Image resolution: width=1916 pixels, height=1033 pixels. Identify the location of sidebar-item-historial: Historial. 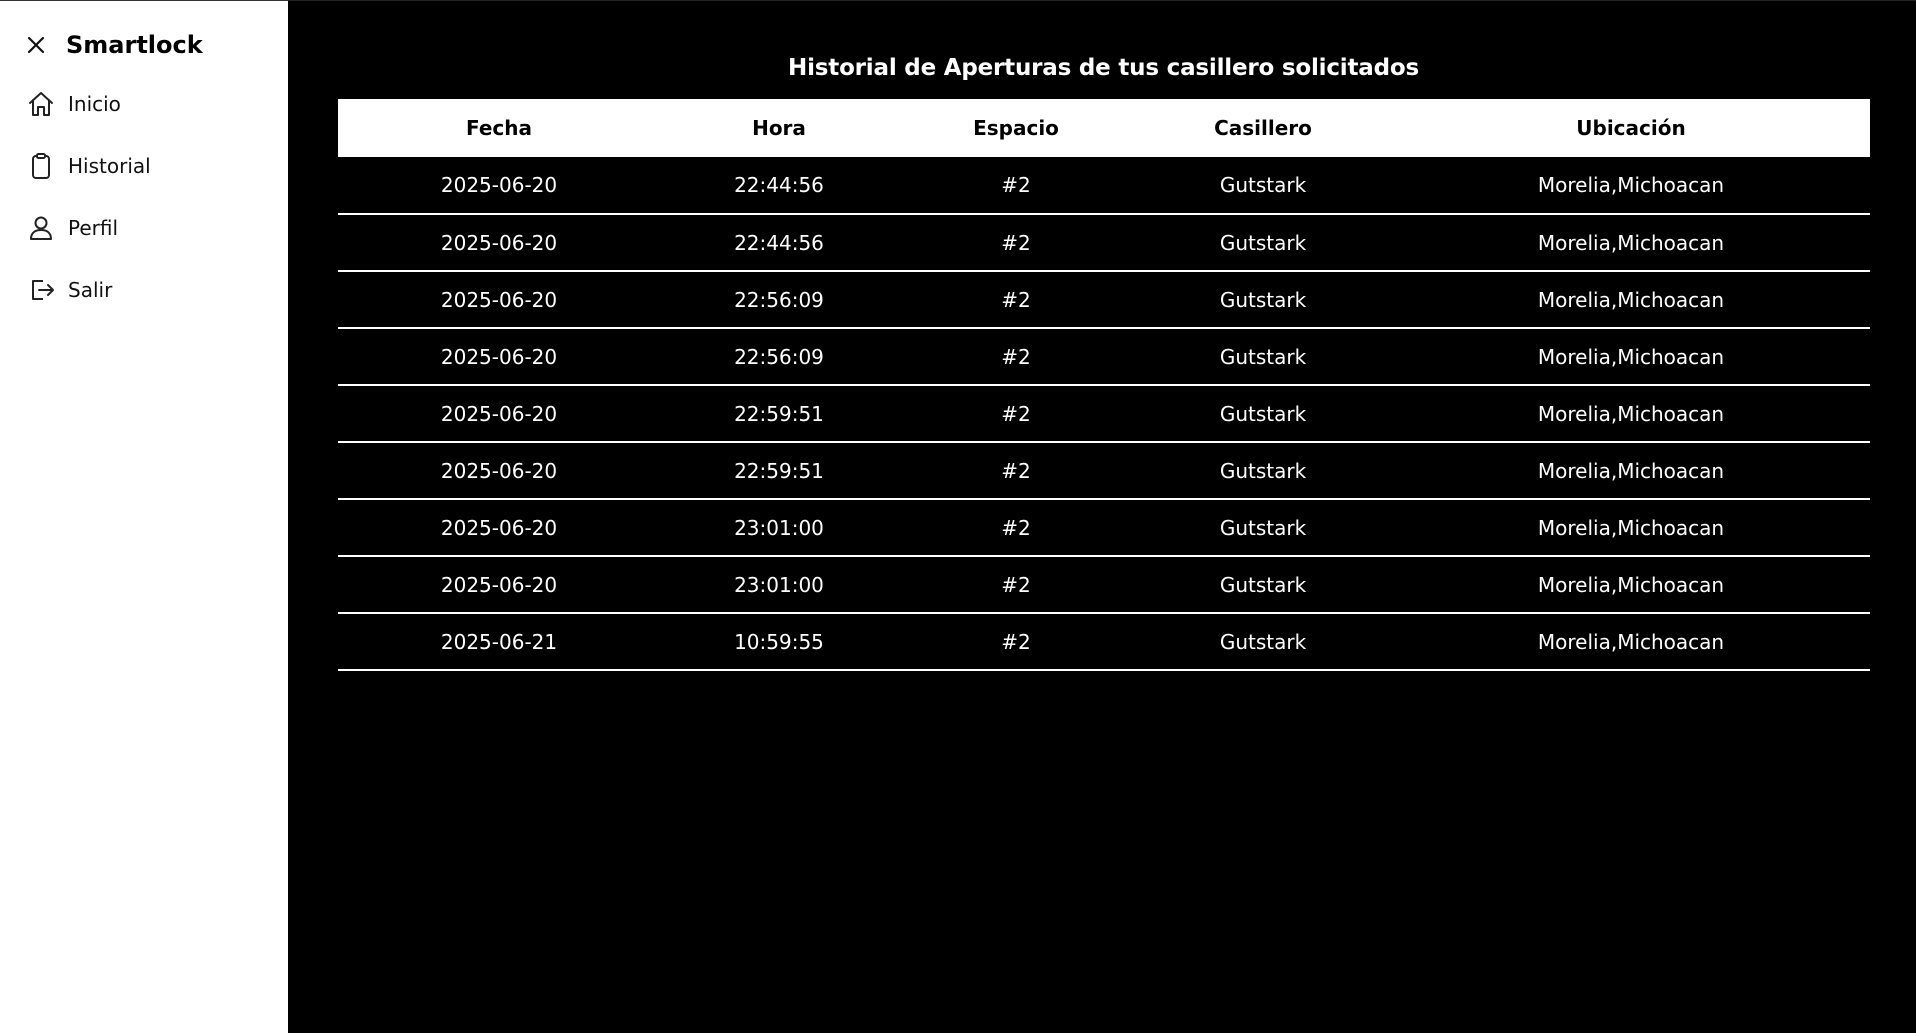
(144, 166).